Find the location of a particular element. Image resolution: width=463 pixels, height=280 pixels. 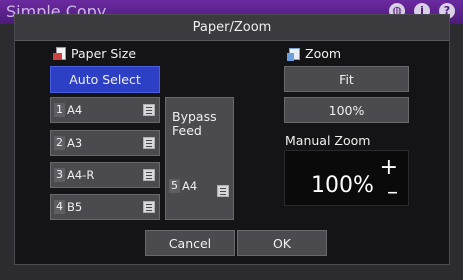

tray-3-button: 3 A4-R is located at coordinates (105, 175).